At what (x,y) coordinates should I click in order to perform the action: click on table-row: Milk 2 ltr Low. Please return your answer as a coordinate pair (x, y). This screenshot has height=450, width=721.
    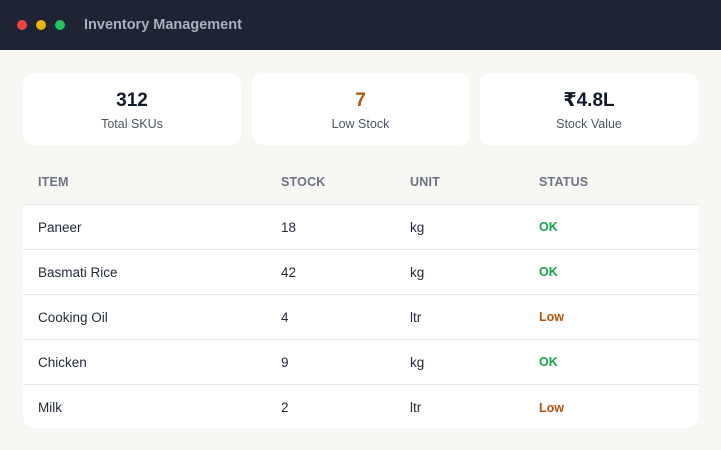
    Looking at the image, I should click on (360, 406).